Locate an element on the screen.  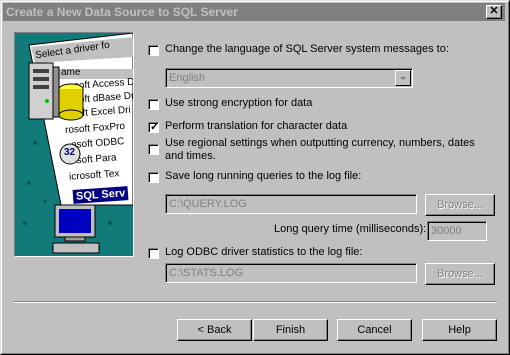
art-column-text: ame is located at coordinates (71, 72).